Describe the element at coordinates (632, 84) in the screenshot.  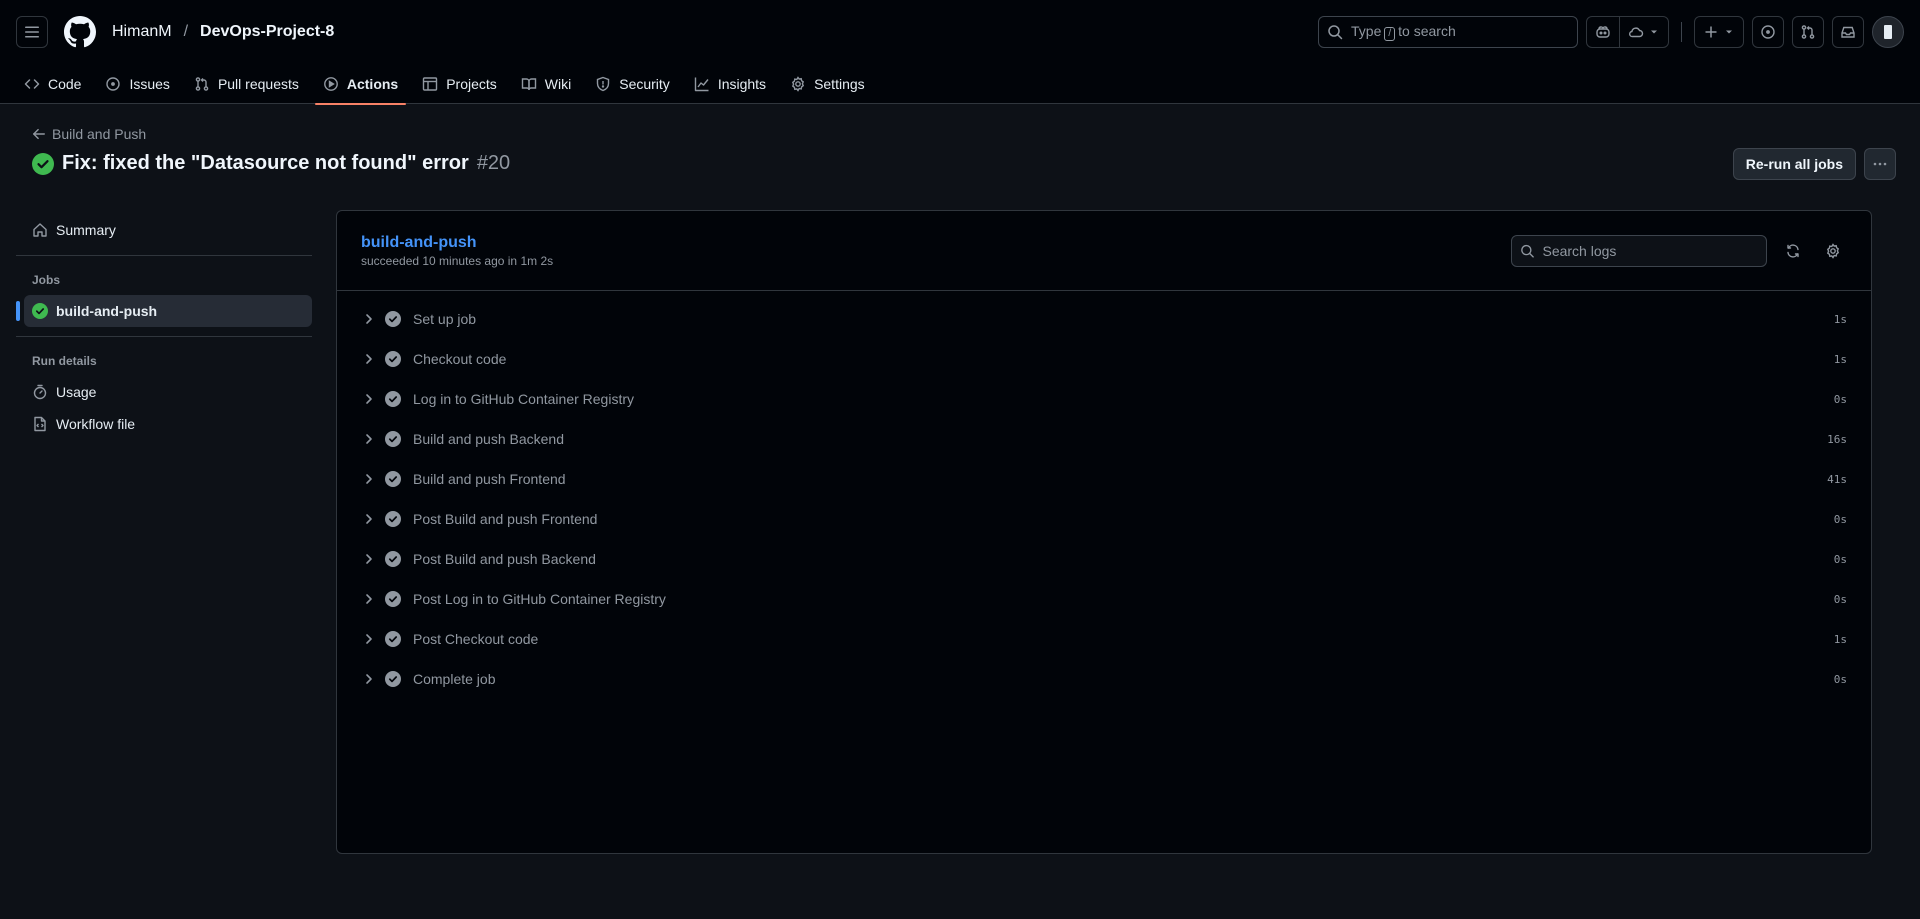
I see `tab-security: Security` at that location.